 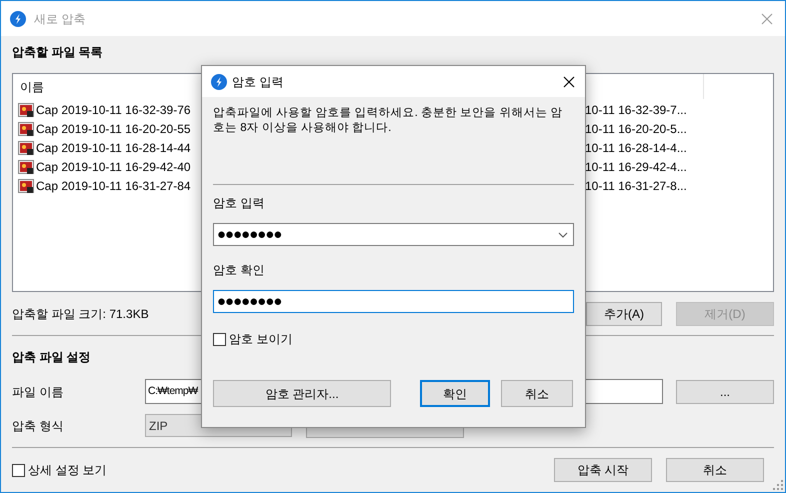 What do you see at coordinates (113, 109) in the screenshot?
I see `file-name: Cap 2019-10-11 16-32-39-76` at bounding box center [113, 109].